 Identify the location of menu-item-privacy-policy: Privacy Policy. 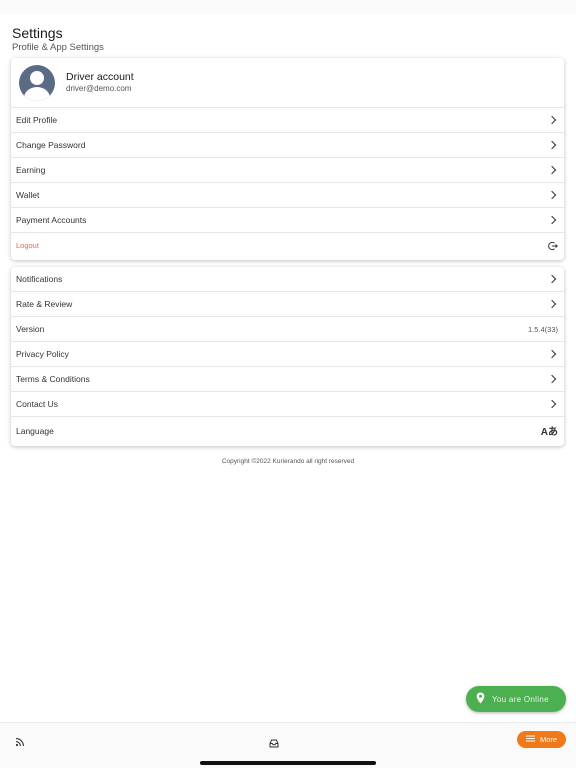
(287, 354).